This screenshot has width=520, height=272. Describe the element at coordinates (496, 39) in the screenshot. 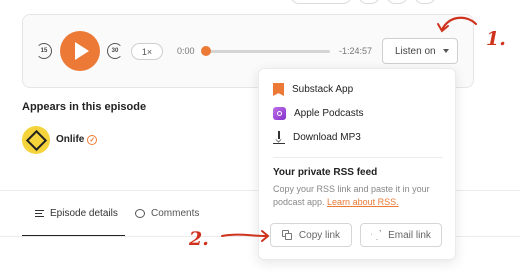

I see `annotation-label-1: 1.` at that location.